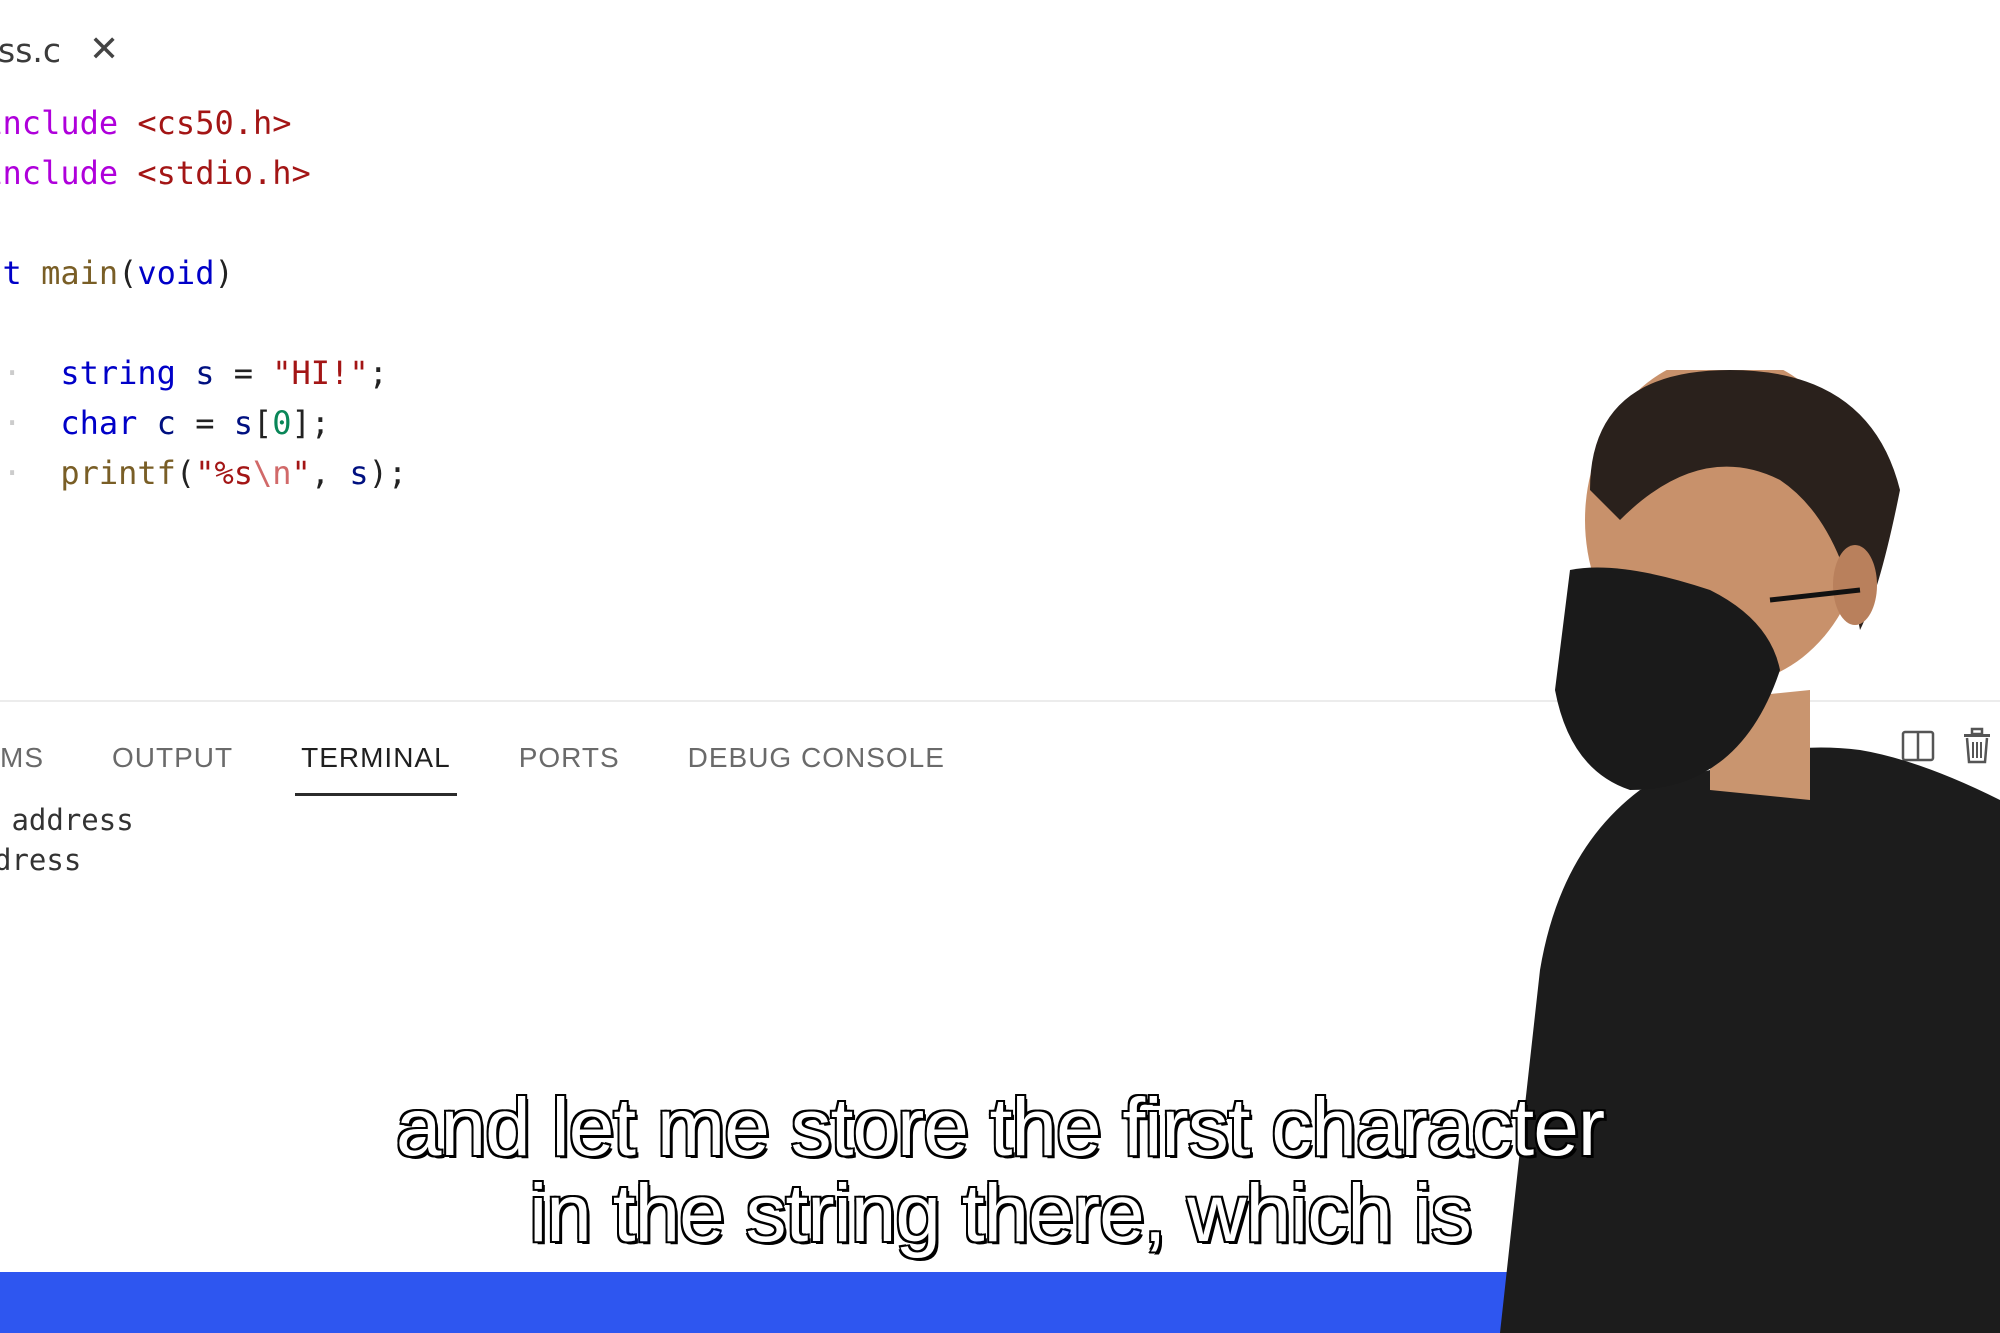 Image resolution: width=2000 pixels, height=1333 pixels. I want to click on tab-problems: MS, so click(22, 758).